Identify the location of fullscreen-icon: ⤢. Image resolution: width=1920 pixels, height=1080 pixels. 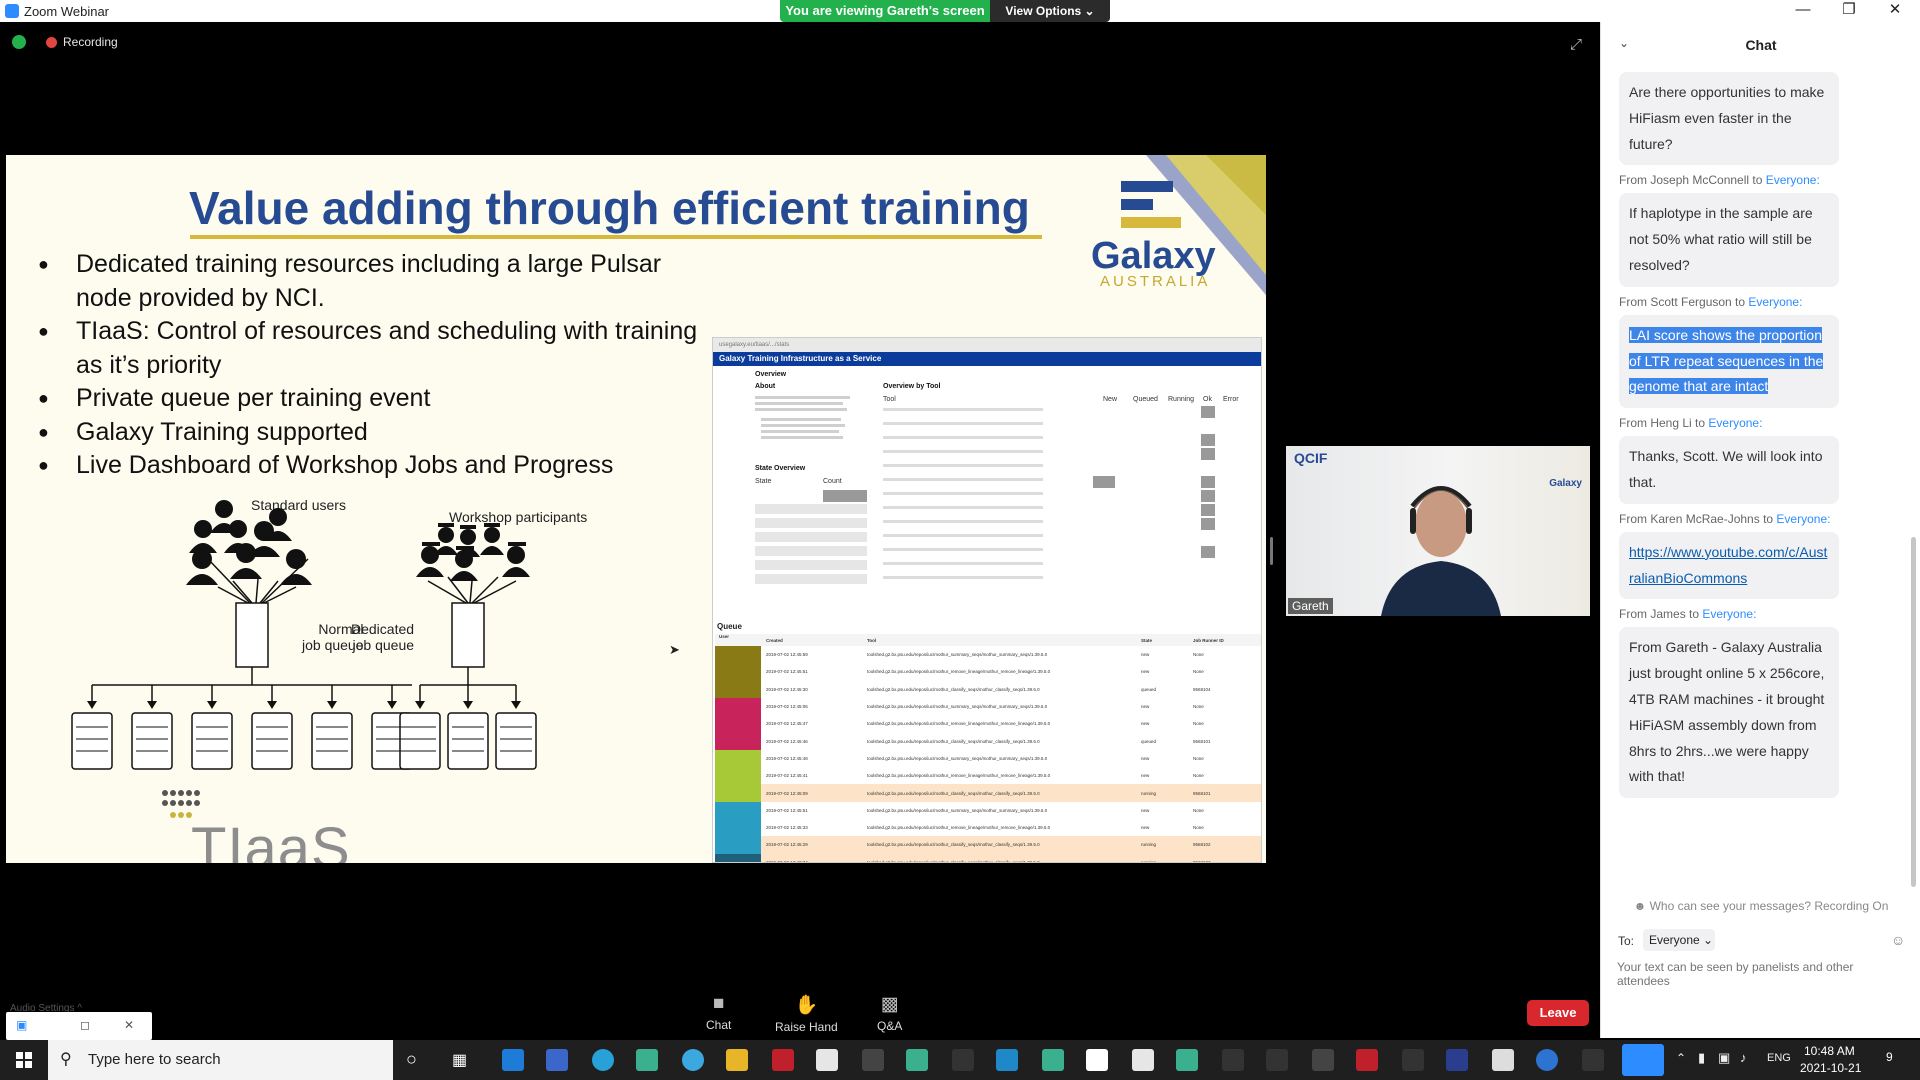
(1576, 44).